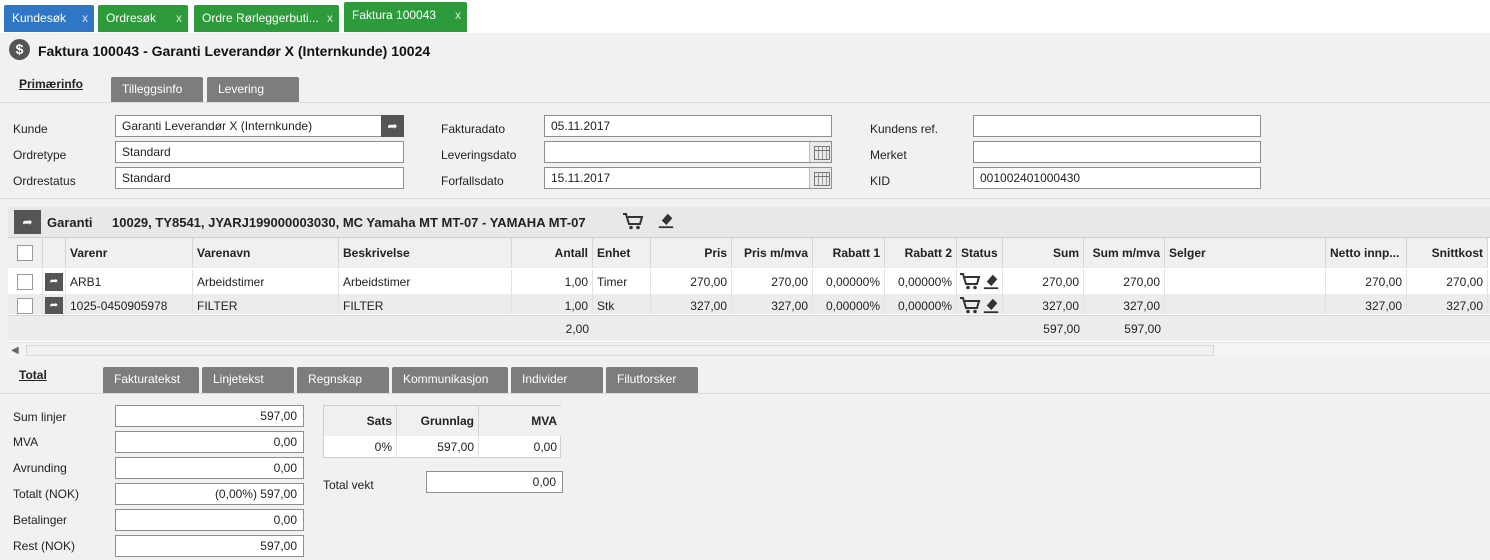  Describe the element at coordinates (129, 304) in the screenshot. I see `cell-varenr: 1025-0450905978` at that location.